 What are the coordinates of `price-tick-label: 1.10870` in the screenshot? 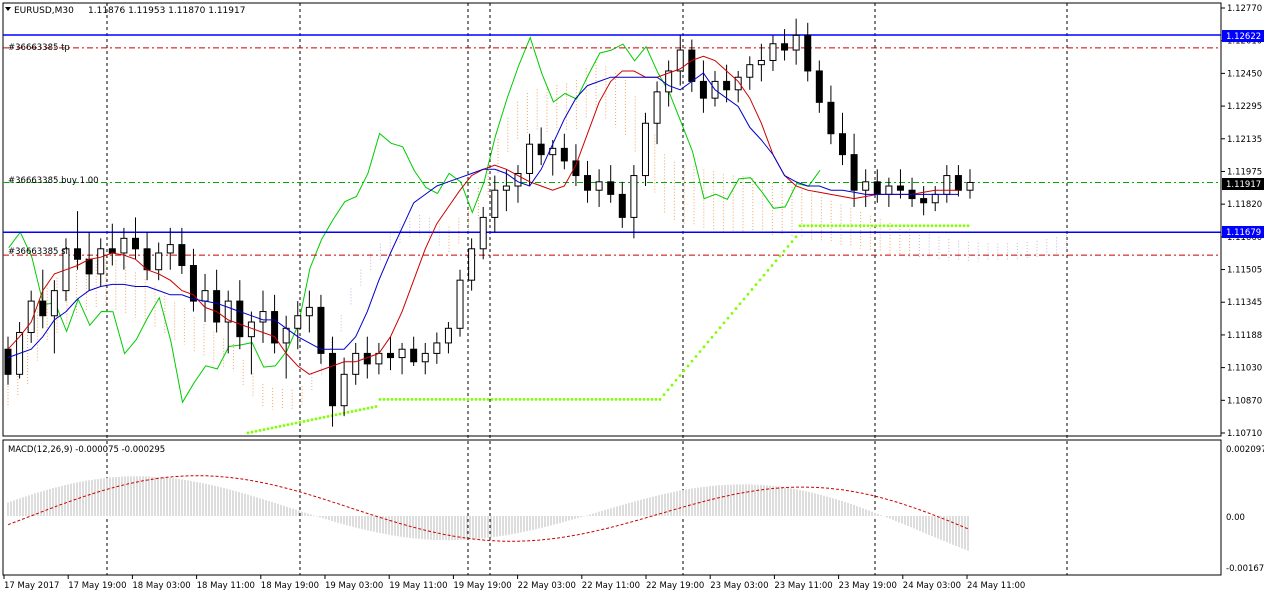 It's located at (1244, 401).